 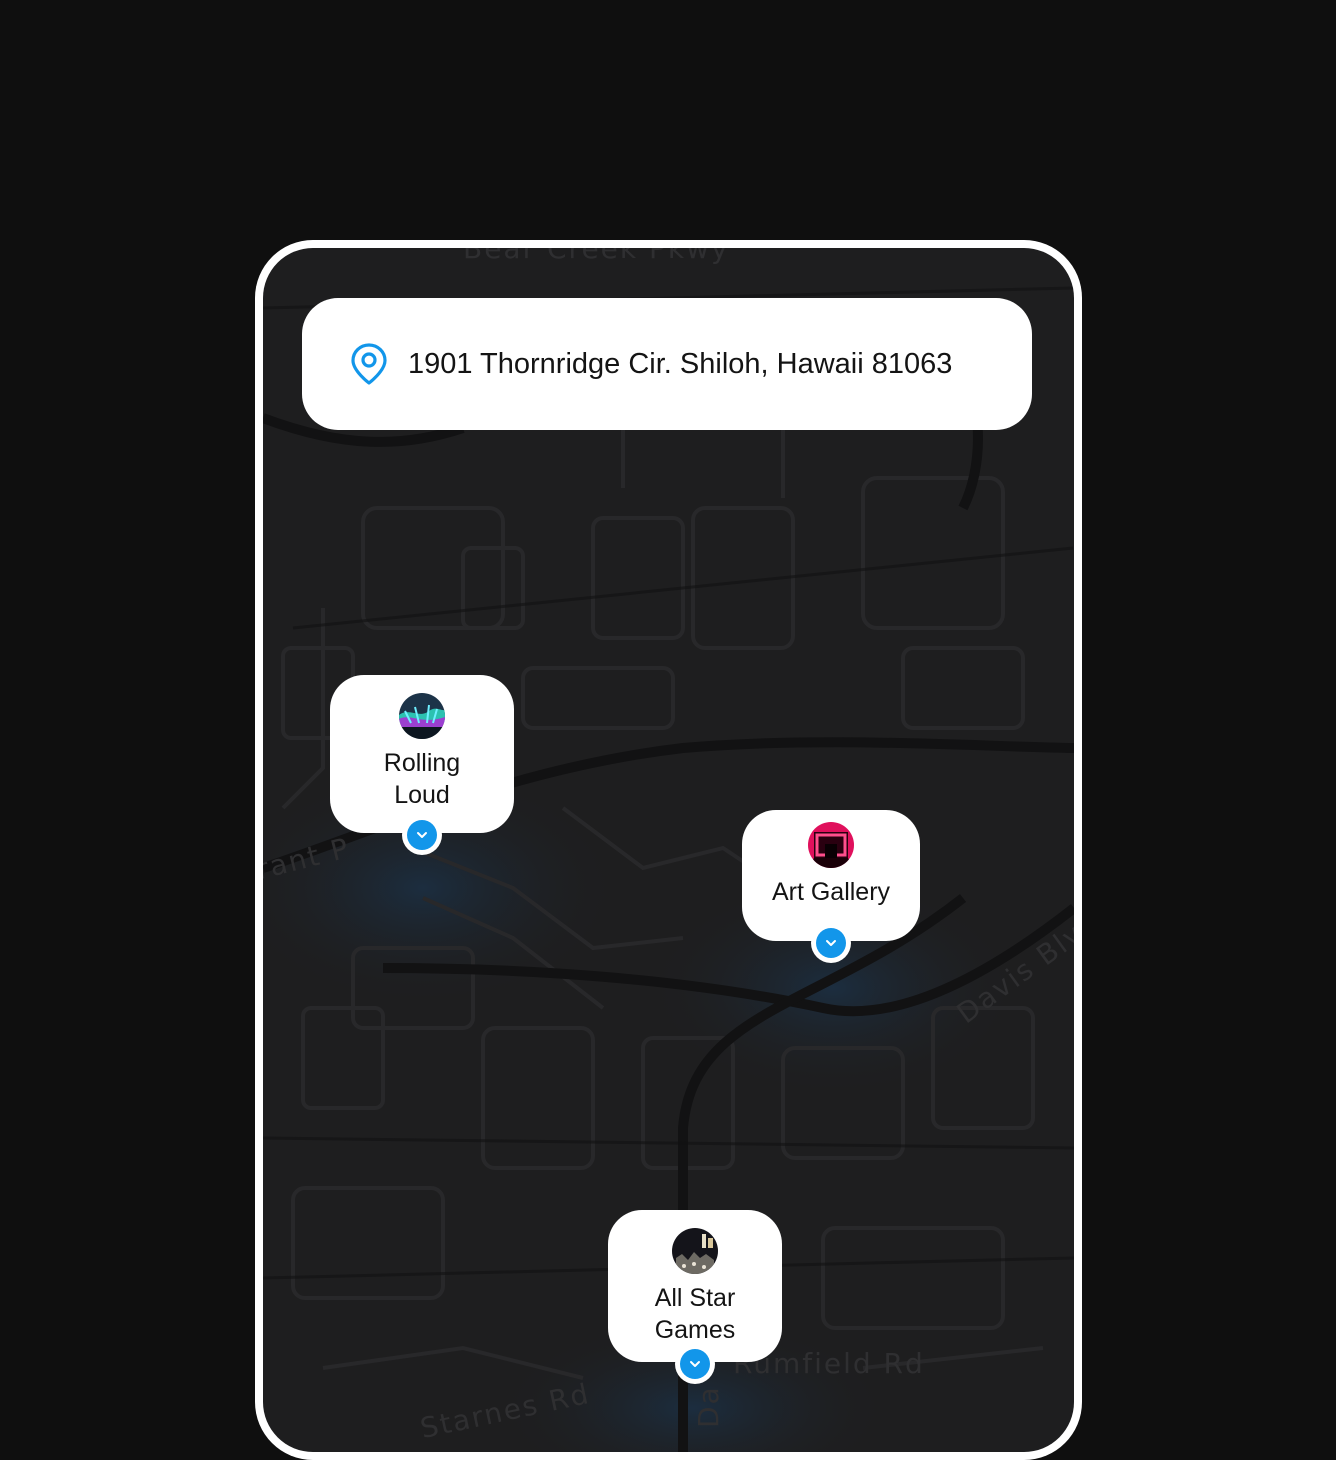 I want to click on place-name-line-1: All Star, so click(x=695, y=1298).